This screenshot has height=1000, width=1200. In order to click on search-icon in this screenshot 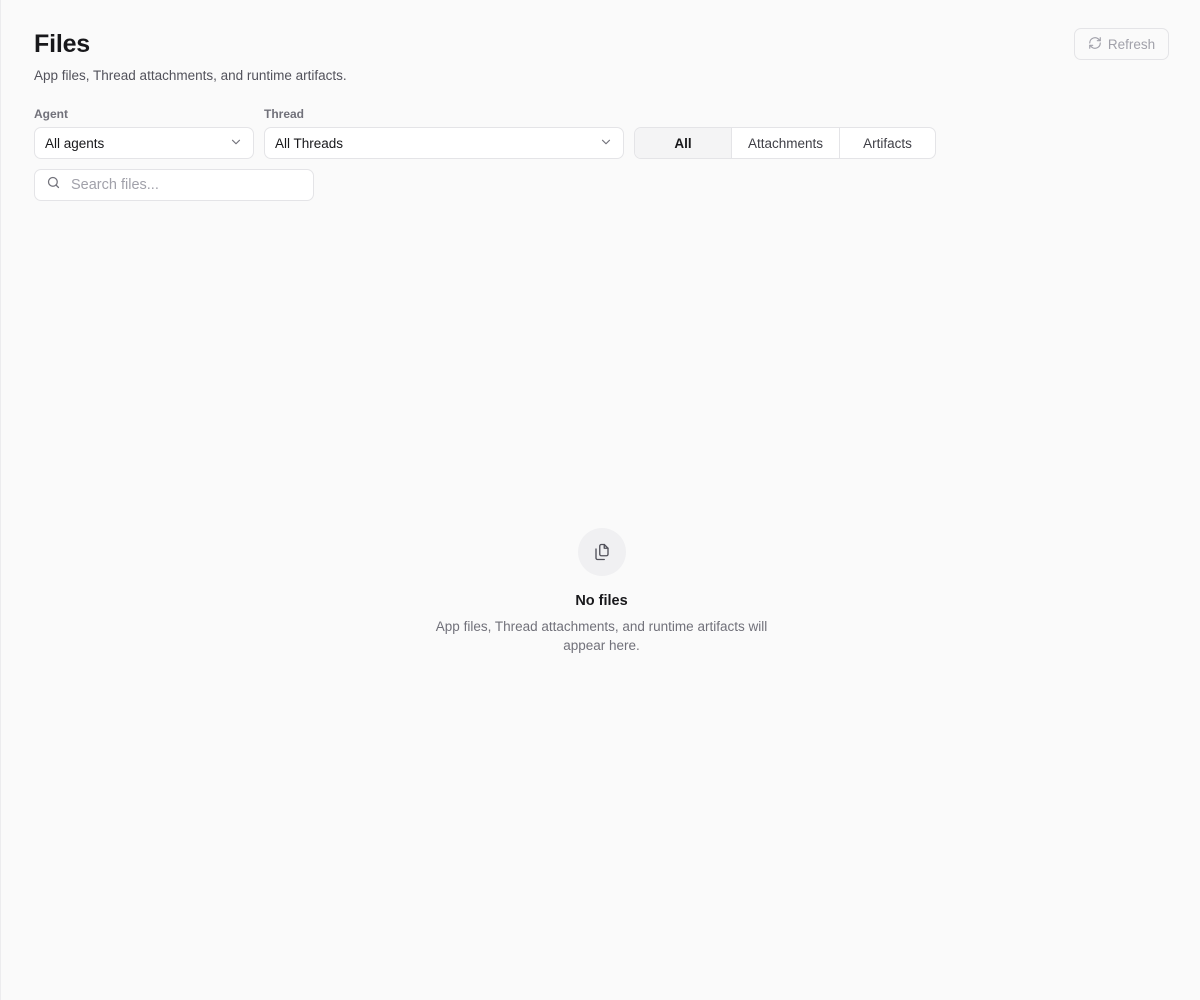, I will do `click(53, 185)`.